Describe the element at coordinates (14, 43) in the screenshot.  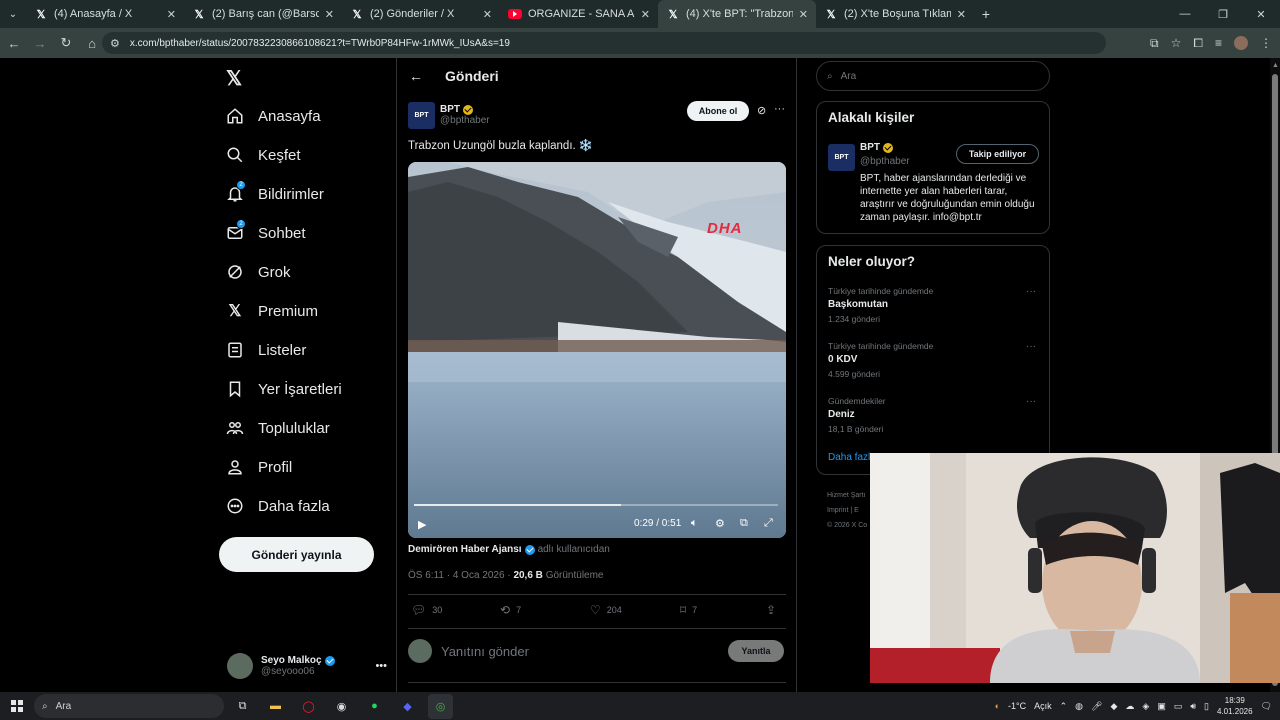
I see `back-icon: ←` at that location.